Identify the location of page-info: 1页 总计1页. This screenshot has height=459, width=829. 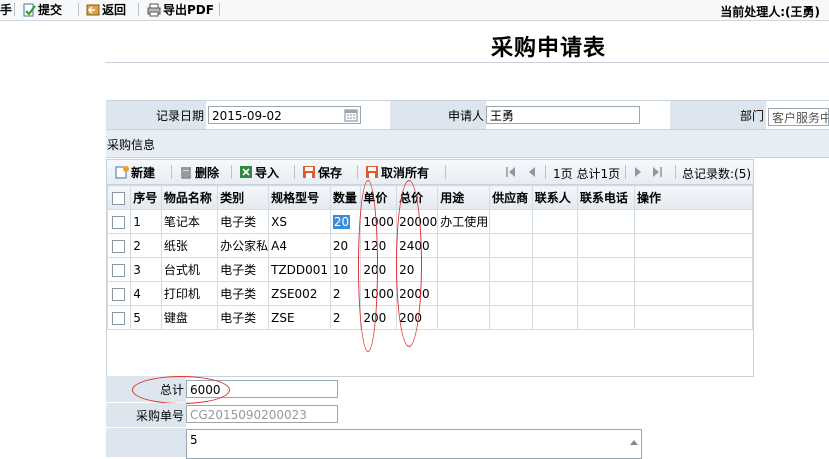
(587, 174).